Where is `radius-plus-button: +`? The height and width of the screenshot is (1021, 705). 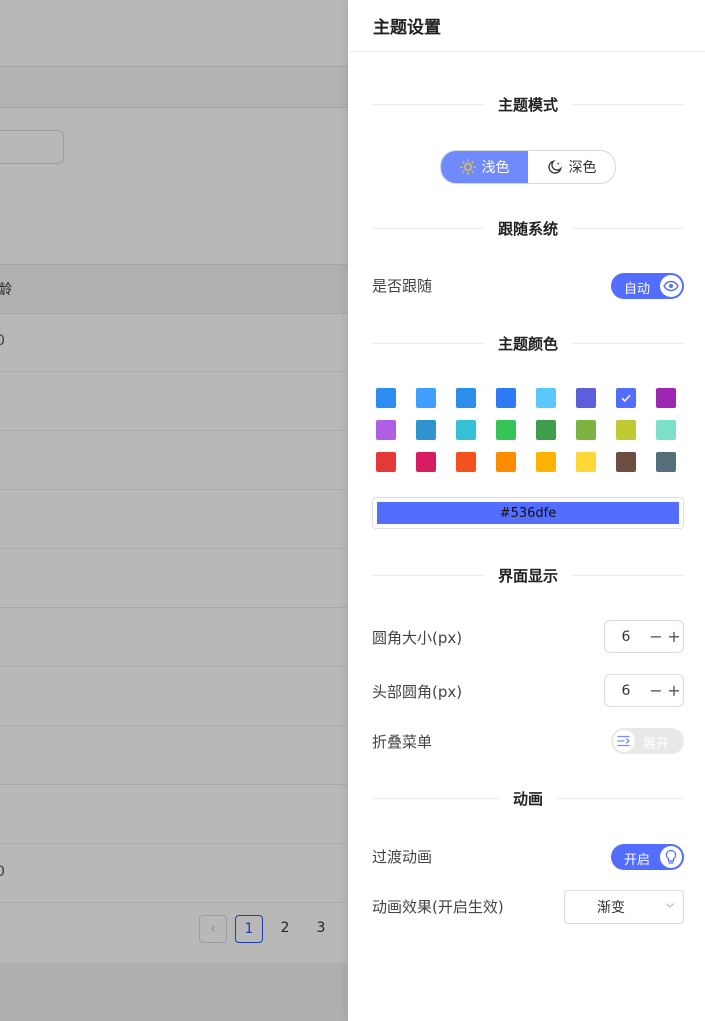 radius-plus-button: + is located at coordinates (674, 636).